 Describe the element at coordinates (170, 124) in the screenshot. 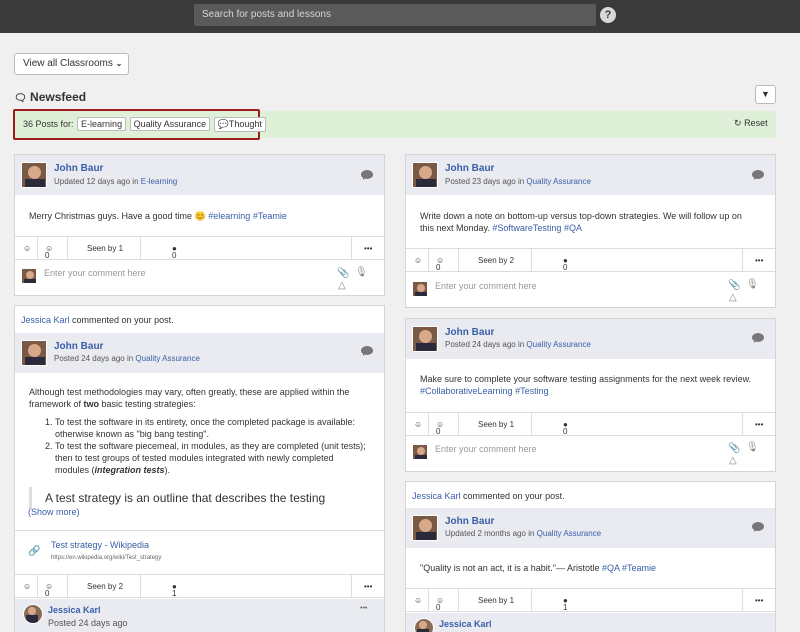

I see `filter-tag-quality-assurance: Quality Assurance` at that location.